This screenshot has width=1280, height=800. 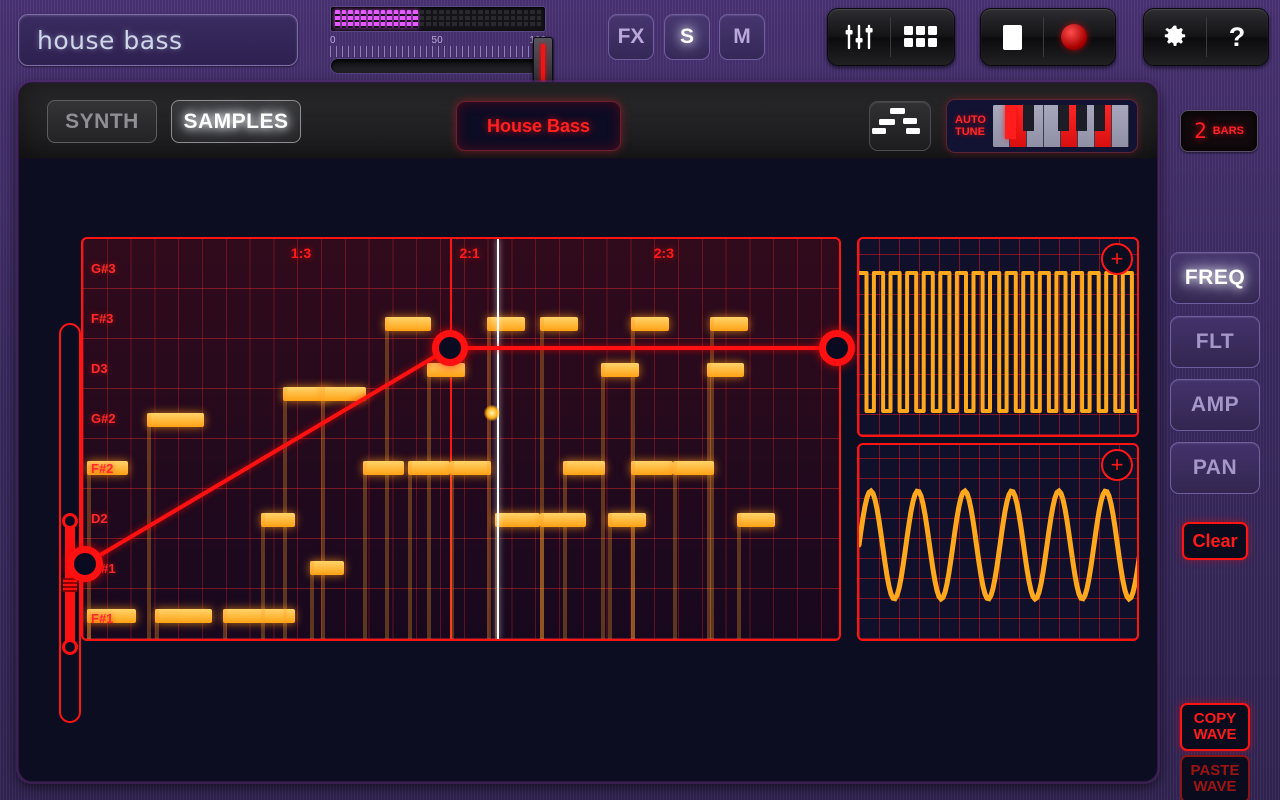 I want to click on fx-button: FX, so click(x=631, y=37).